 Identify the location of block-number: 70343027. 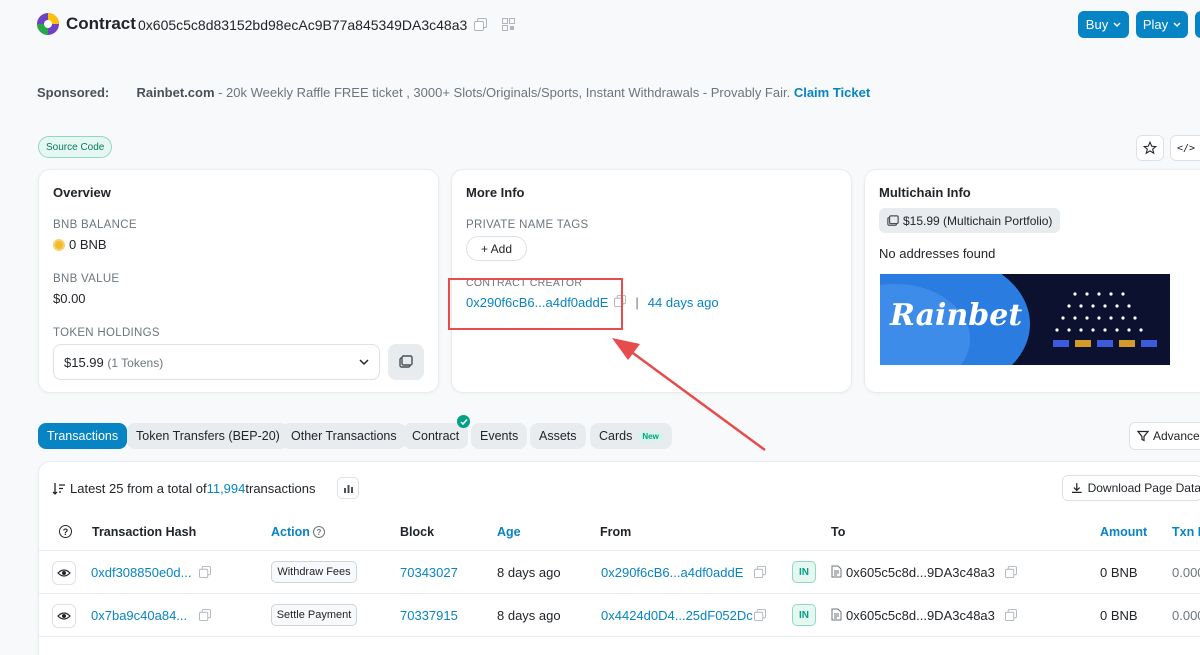
(429, 572).